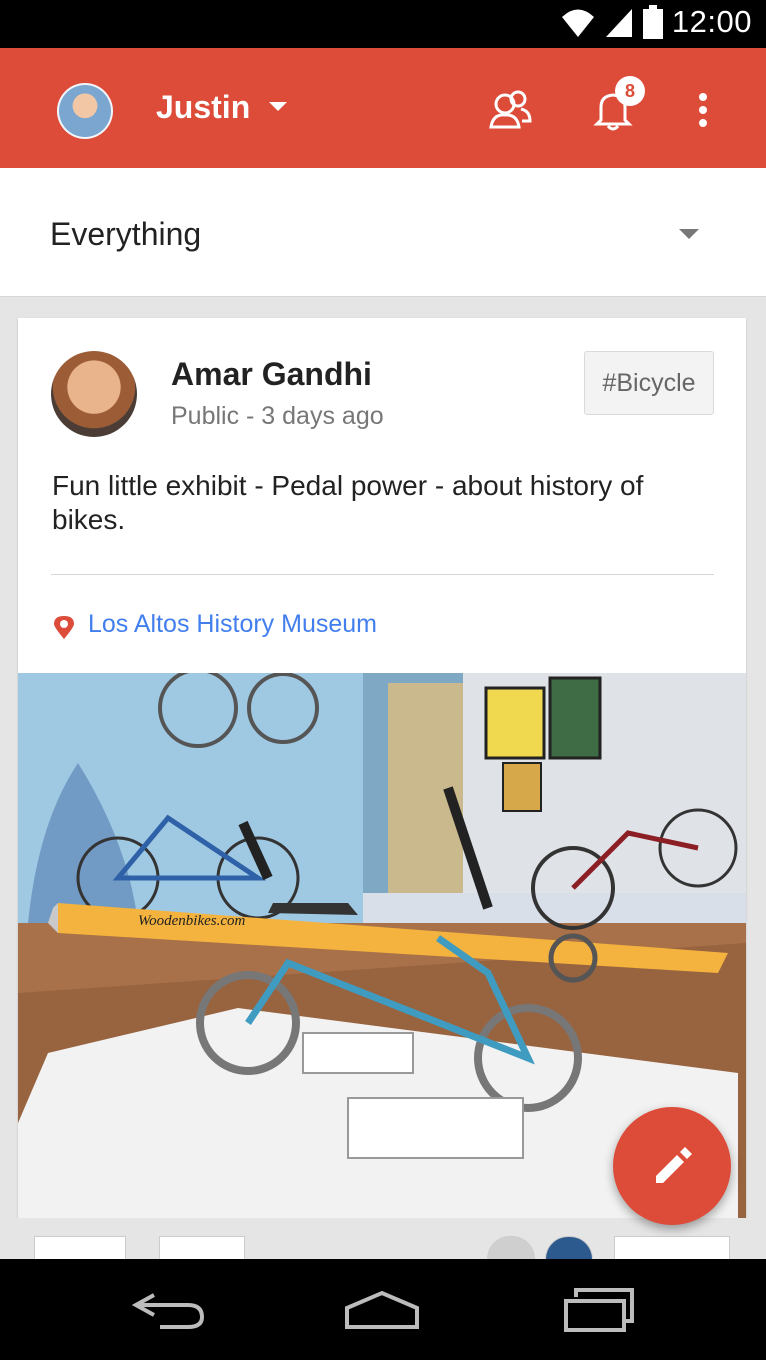 The image size is (766, 1360). Describe the element at coordinates (94, 394) in the screenshot. I see `author-avatar` at that location.